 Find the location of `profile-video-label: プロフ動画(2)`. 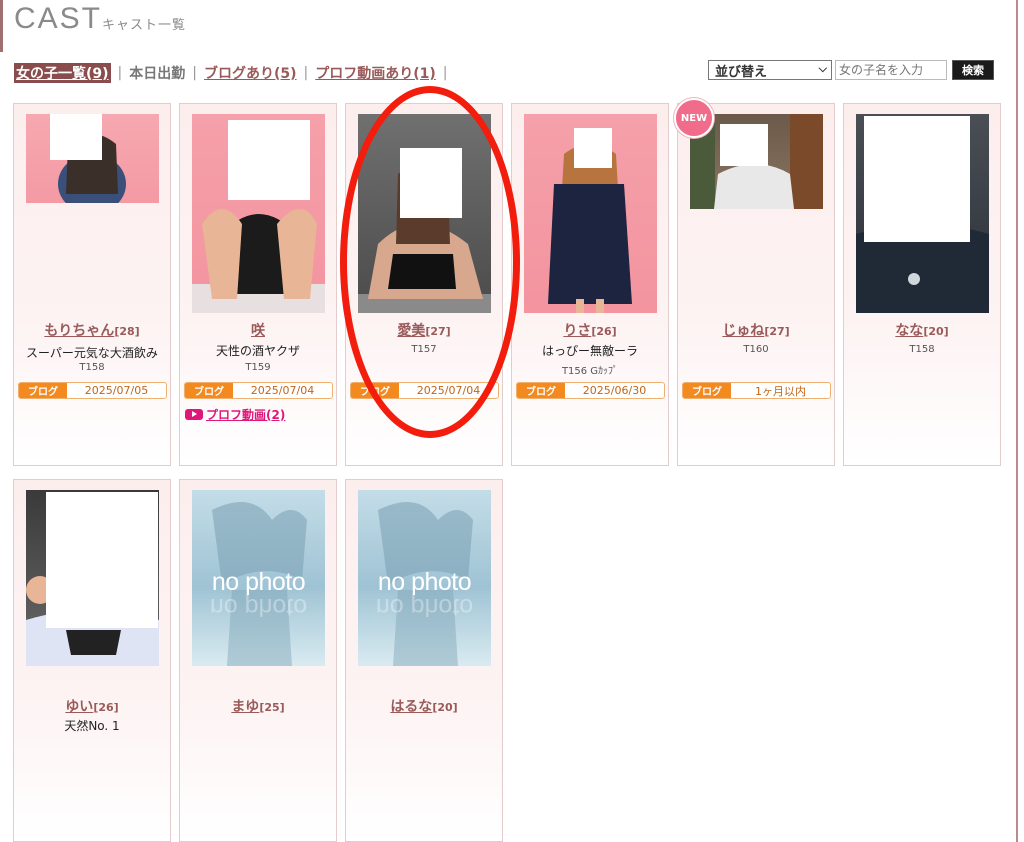

profile-video-label: プロフ動画(2) is located at coordinates (246, 415).